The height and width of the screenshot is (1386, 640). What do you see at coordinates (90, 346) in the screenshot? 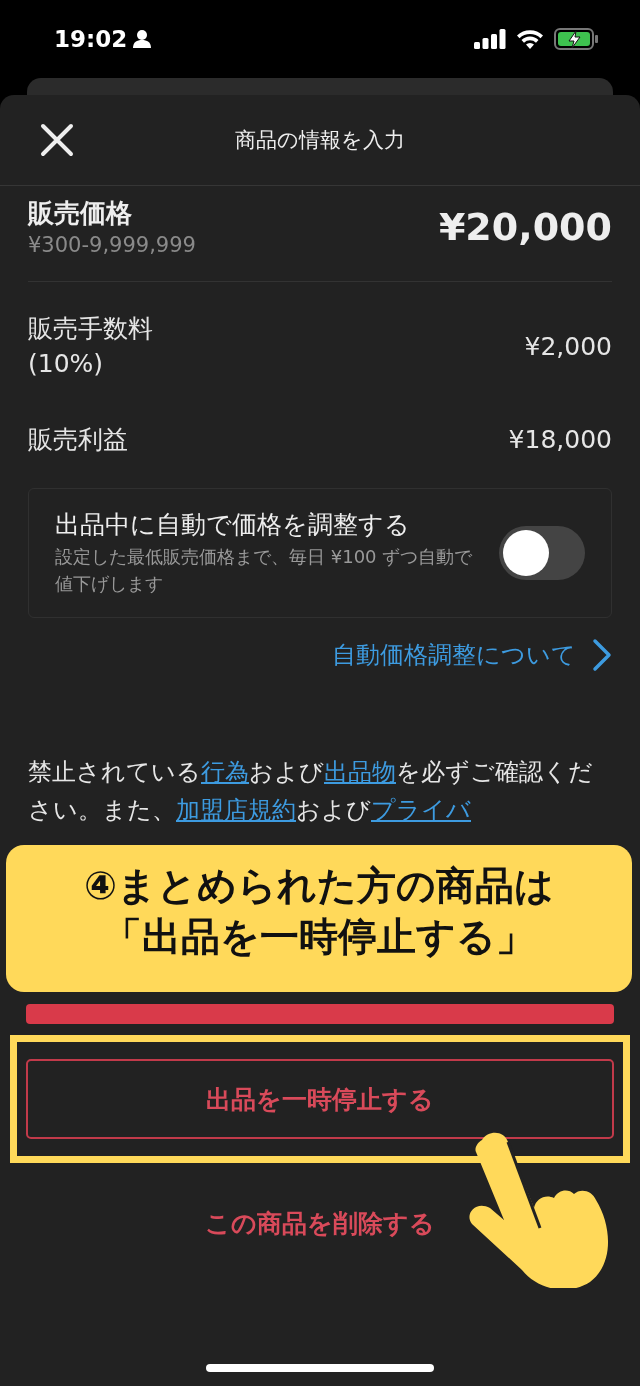
I see `row-label: 販売手数料 (10%)` at bounding box center [90, 346].